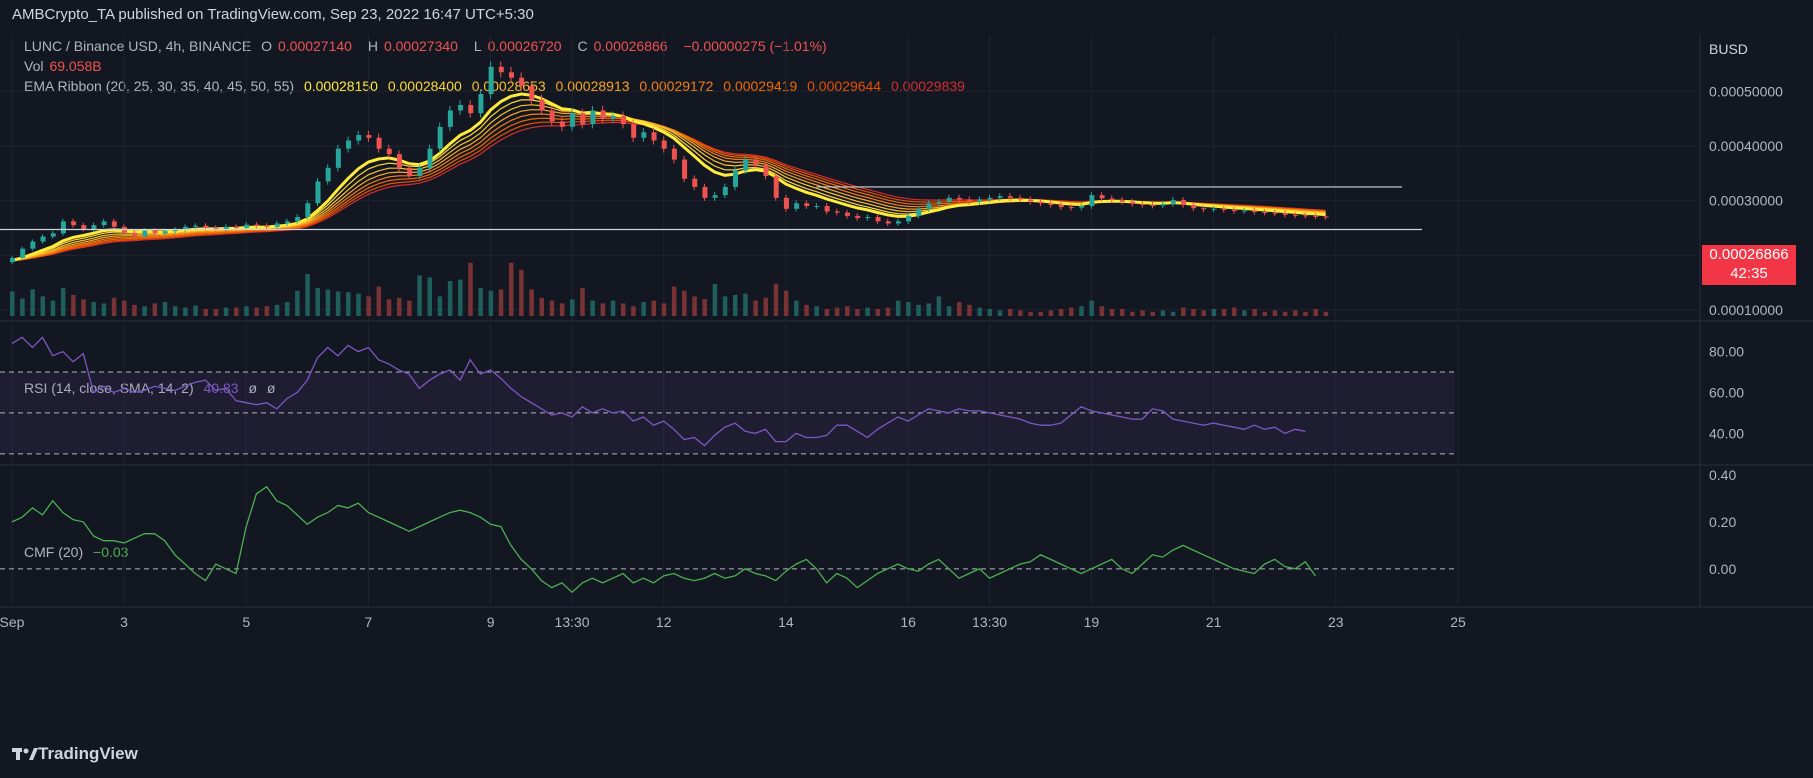  Describe the element at coordinates (1749, 254) in the screenshot. I see `last-price-value: 0.00026866` at that location.